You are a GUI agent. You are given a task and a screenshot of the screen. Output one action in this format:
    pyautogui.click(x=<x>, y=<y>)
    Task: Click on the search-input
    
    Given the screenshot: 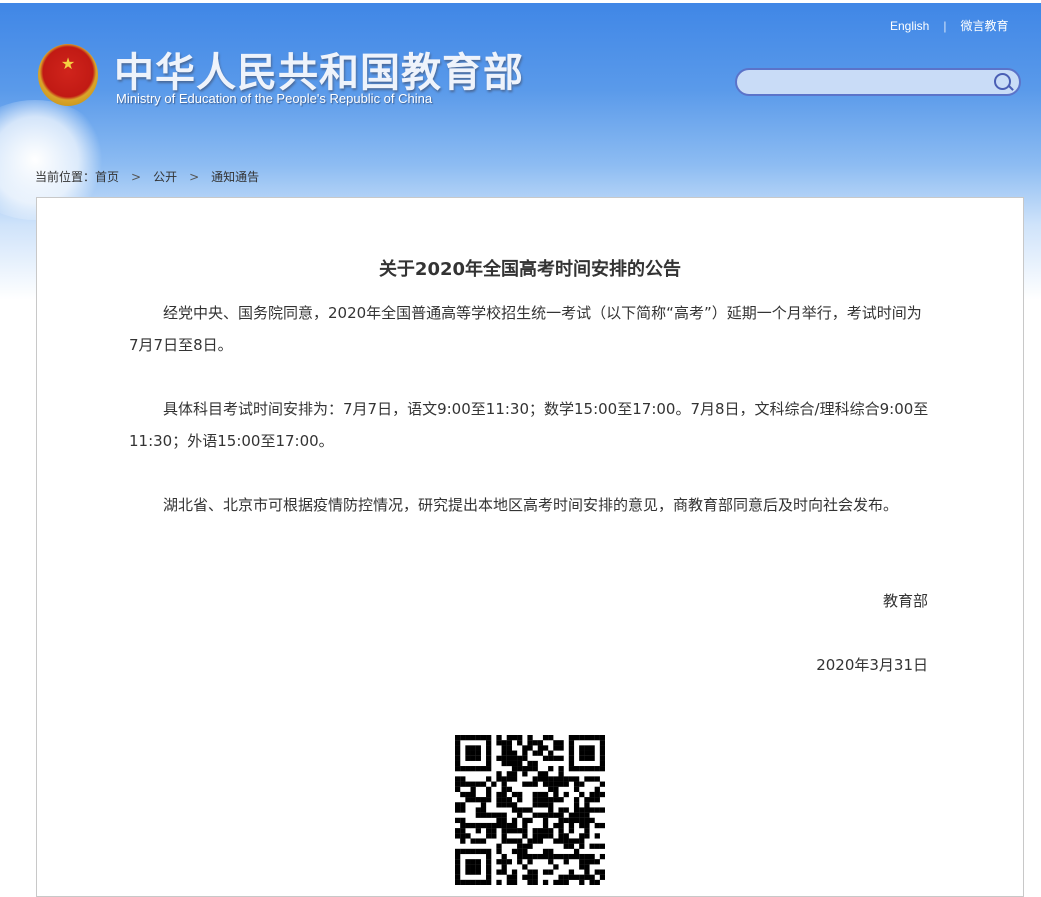 What is the action you would take?
    pyautogui.click(x=869, y=83)
    